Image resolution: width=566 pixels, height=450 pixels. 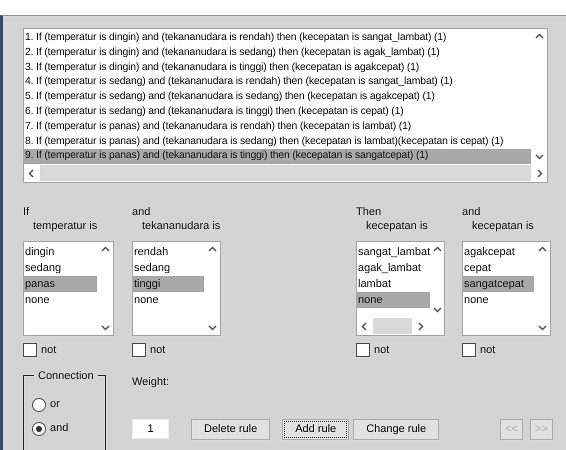 What do you see at coordinates (150, 429) in the screenshot?
I see `weight-field: 1` at bounding box center [150, 429].